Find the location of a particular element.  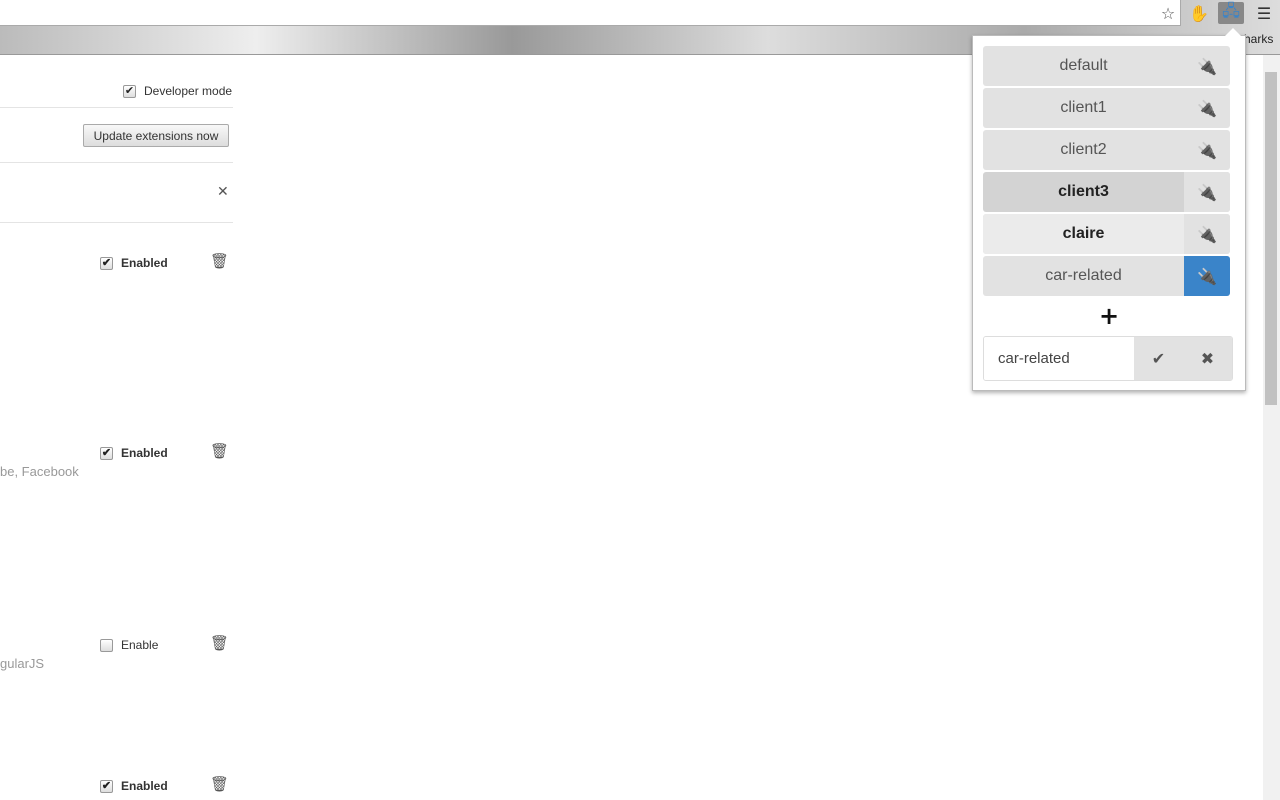

bookmarks-label: harks is located at coordinates (1258, 39).